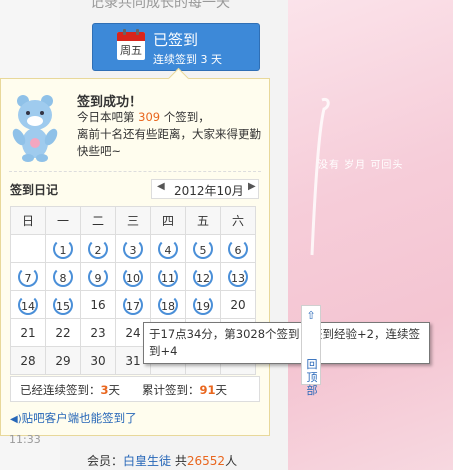 The image size is (453, 470). Describe the element at coordinates (34, 190) in the screenshot. I see `calendar-label: 签到日记` at that location.